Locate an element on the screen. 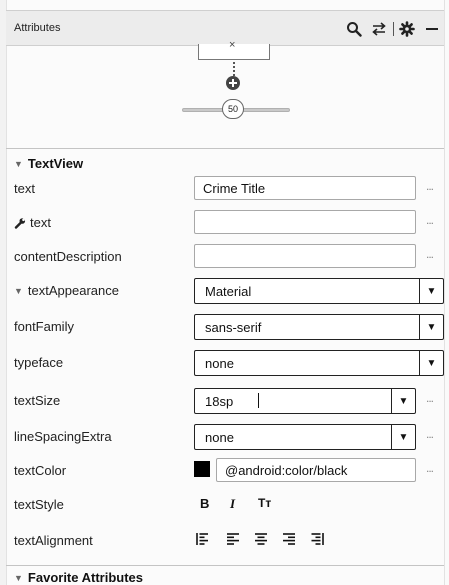  attr-row-text-style: textStyle B I Tт is located at coordinates (225, 505).